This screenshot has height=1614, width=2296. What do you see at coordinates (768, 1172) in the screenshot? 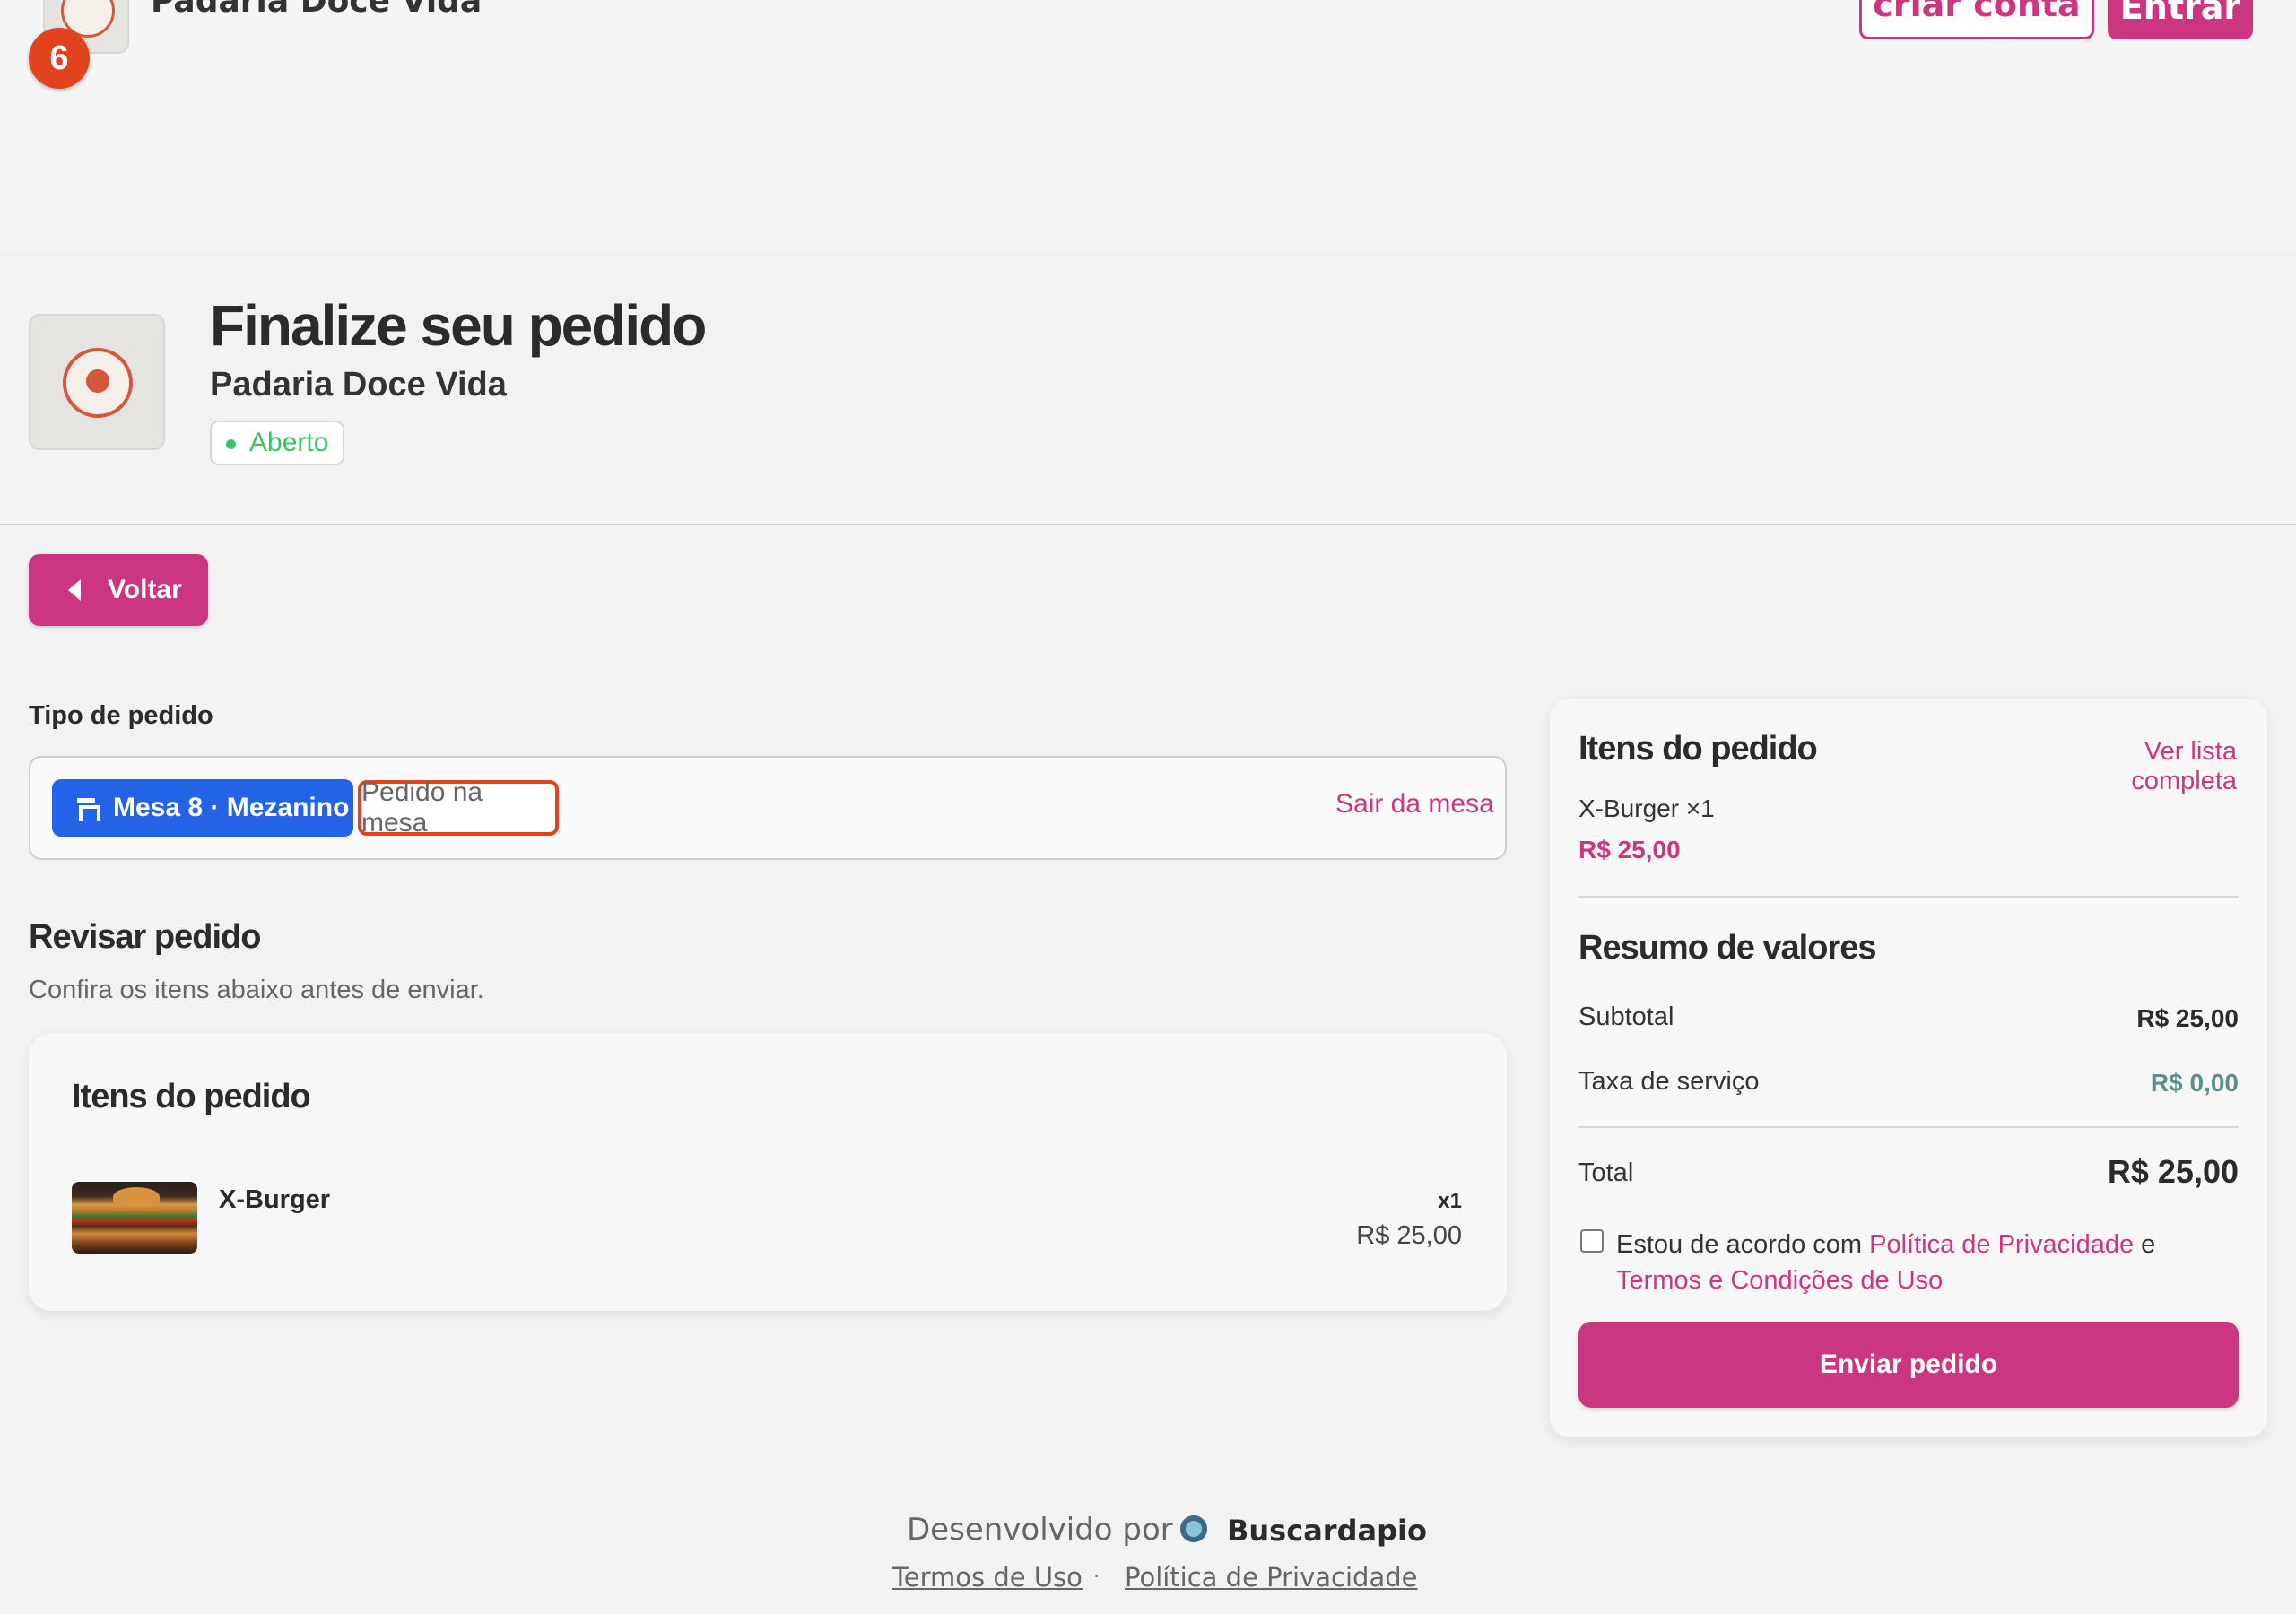
I see `review-items-card` at bounding box center [768, 1172].